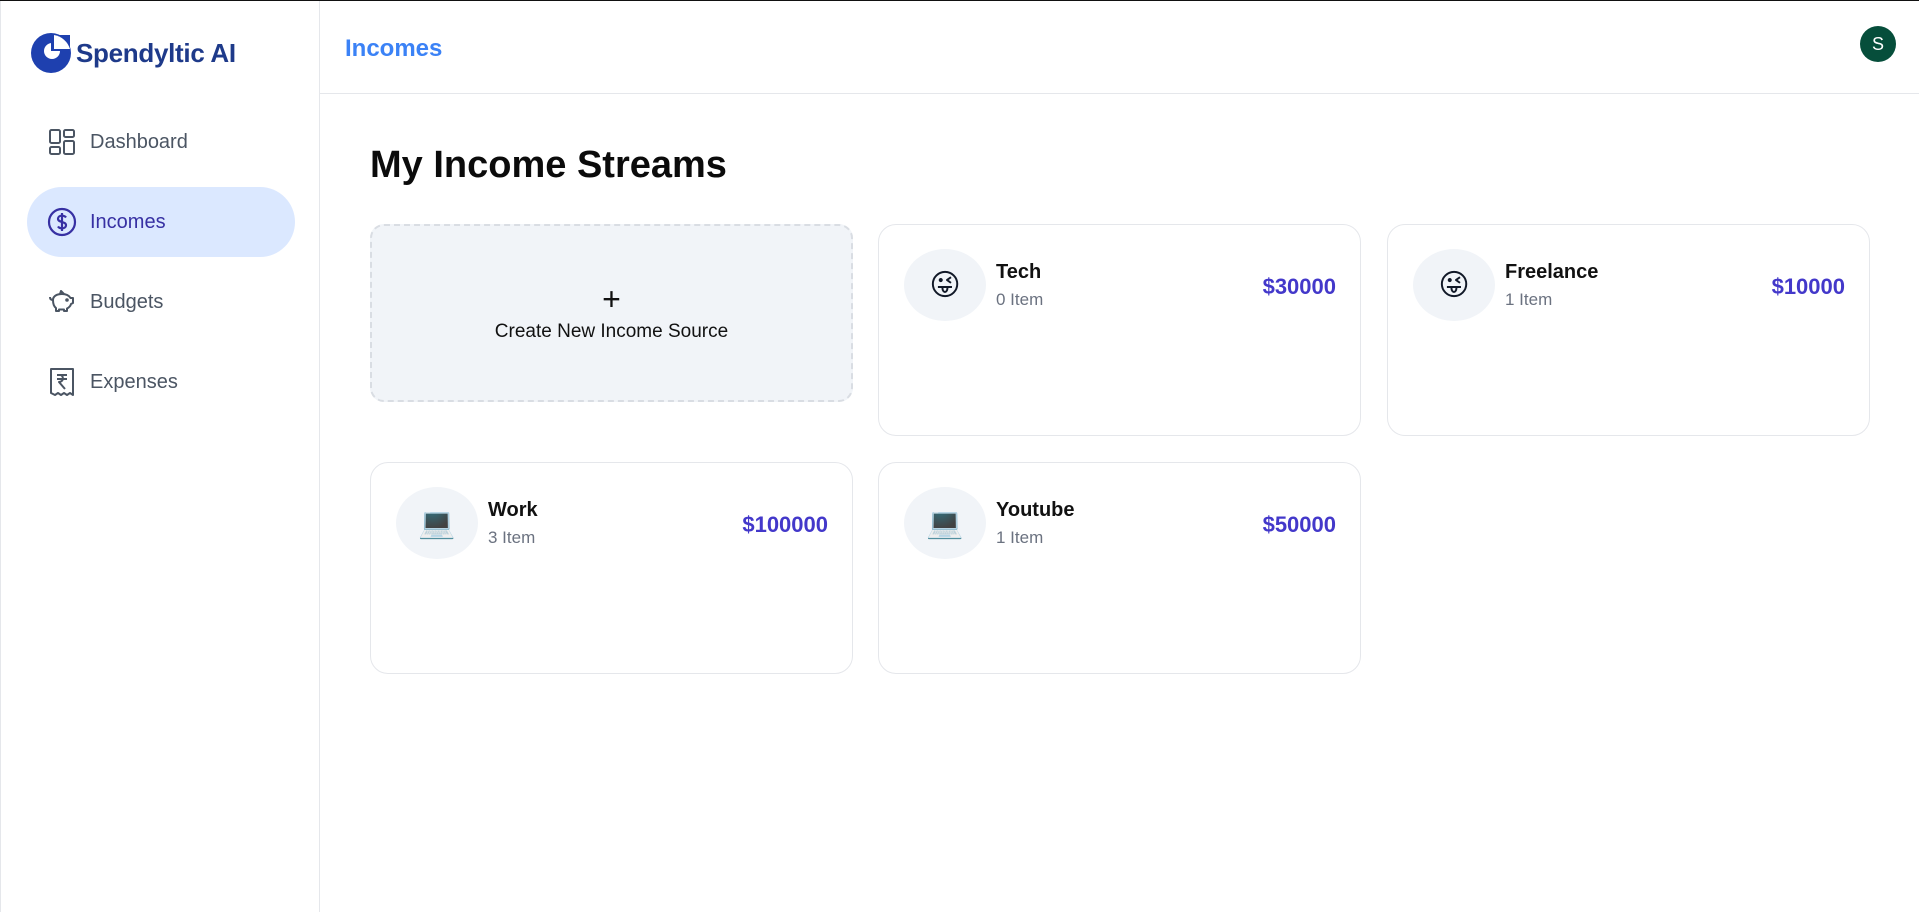  What do you see at coordinates (1119, 568) in the screenshot?
I see `income-card-youtube: 💻 Youtube 1 Item $50000` at bounding box center [1119, 568].